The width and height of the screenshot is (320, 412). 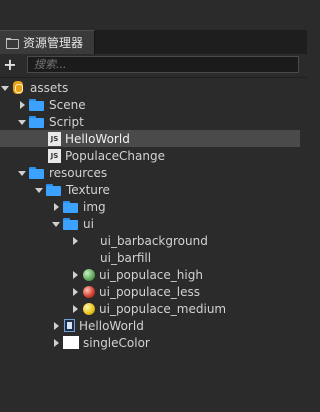 I want to click on panel-tab-bar: 资源管理器, so click(x=153, y=54).